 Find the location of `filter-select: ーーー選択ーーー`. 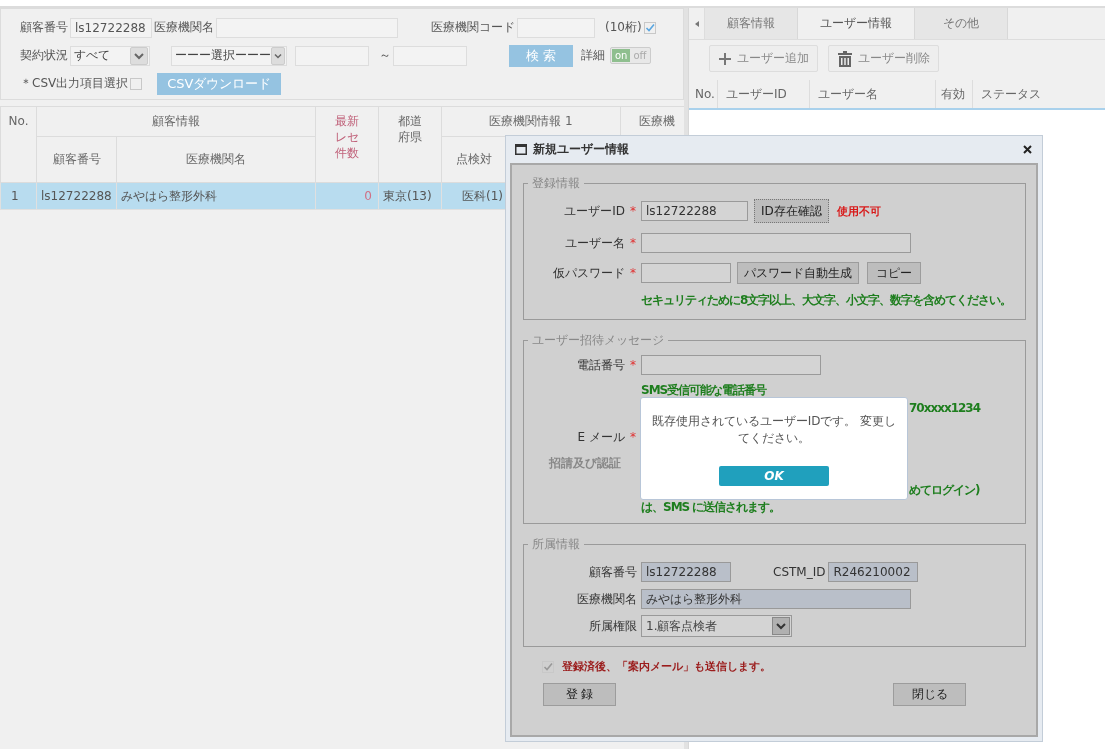

filter-select: ーーー選択ーーー is located at coordinates (229, 55).